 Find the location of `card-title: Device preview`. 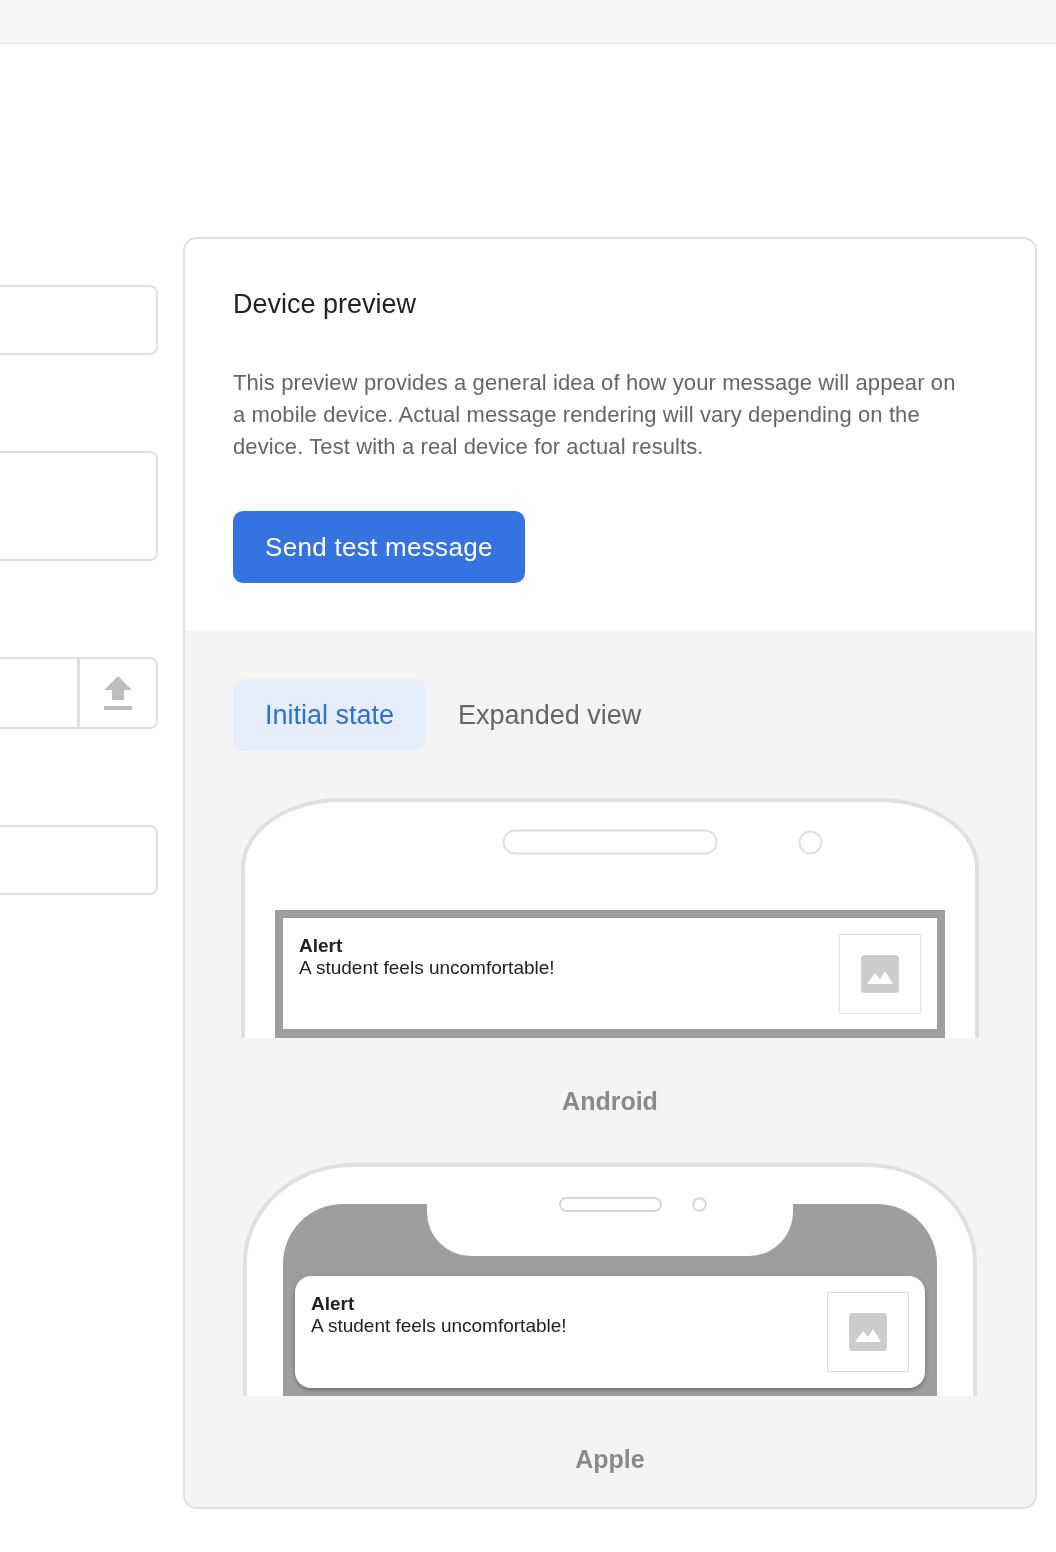

card-title: Device preview is located at coordinates (325, 304).